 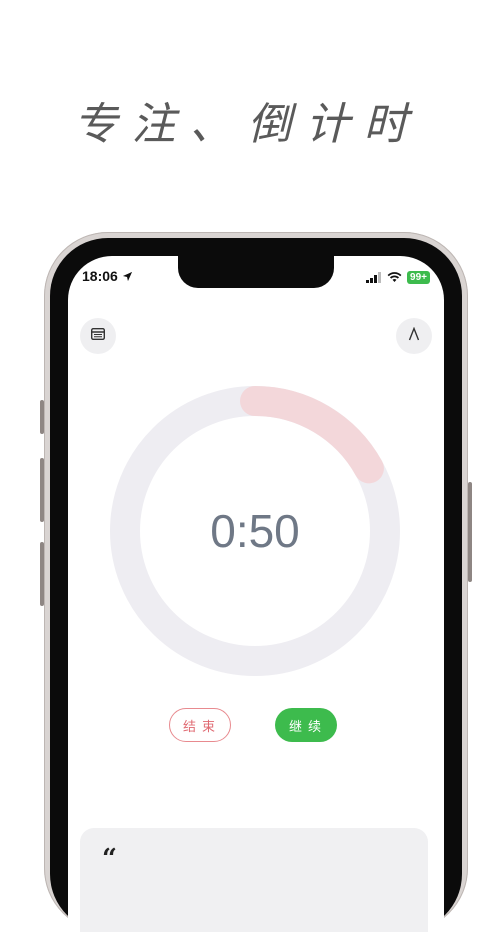 I want to click on page-headline: 专注、倒计时, so click(x=247, y=124).